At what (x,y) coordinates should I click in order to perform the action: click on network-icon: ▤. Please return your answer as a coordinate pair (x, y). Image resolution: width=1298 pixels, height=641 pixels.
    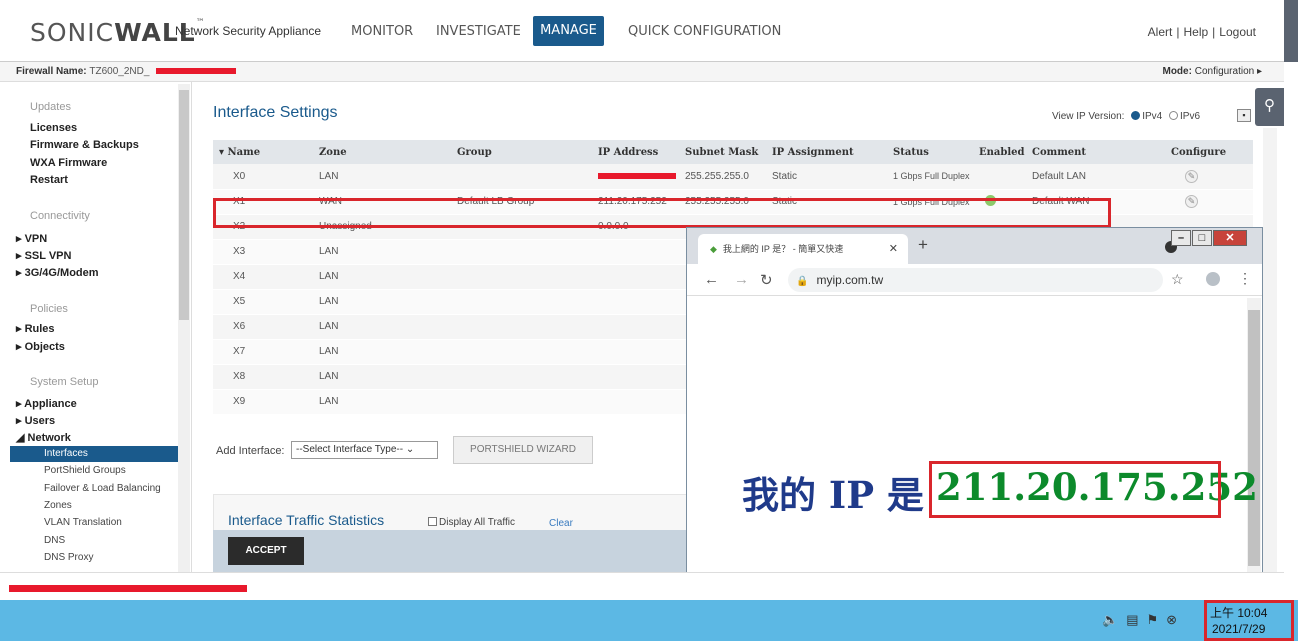
    Looking at the image, I should click on (1132, 619).